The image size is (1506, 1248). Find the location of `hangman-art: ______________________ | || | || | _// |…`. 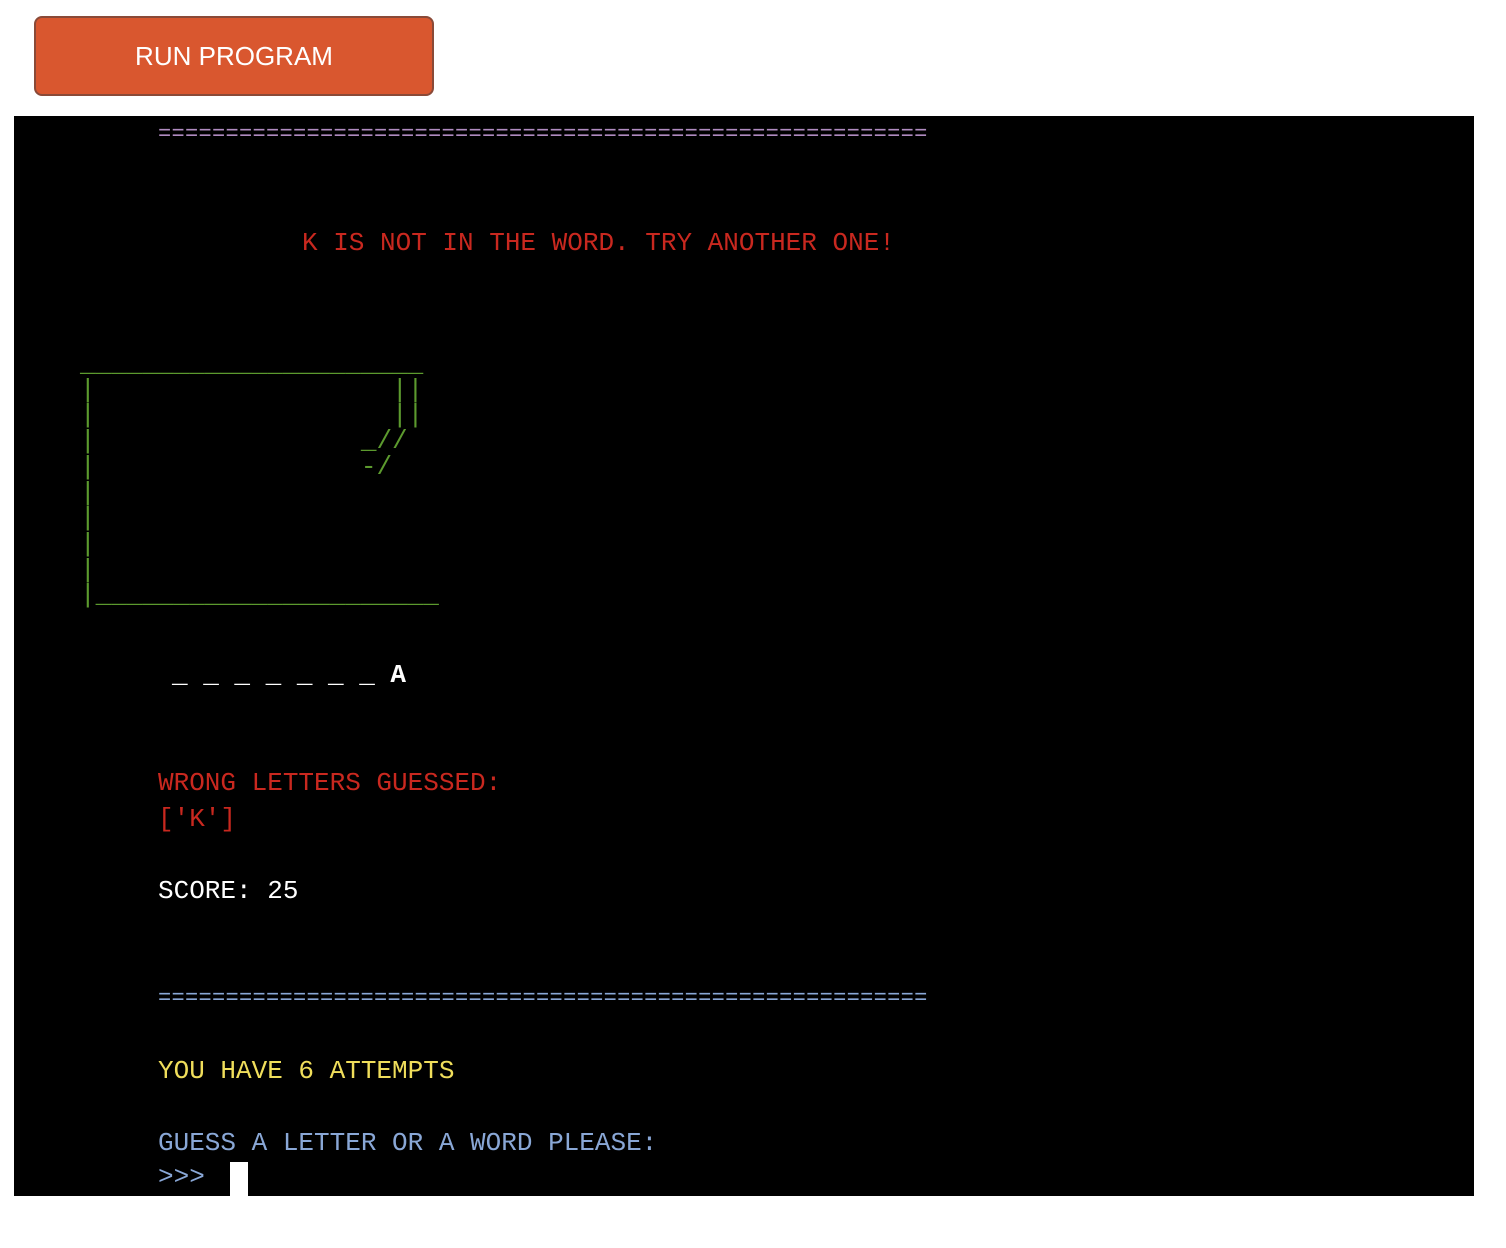

hangman-art: ______________________ | || | || | _// |… is located at coordinates (259, 480).